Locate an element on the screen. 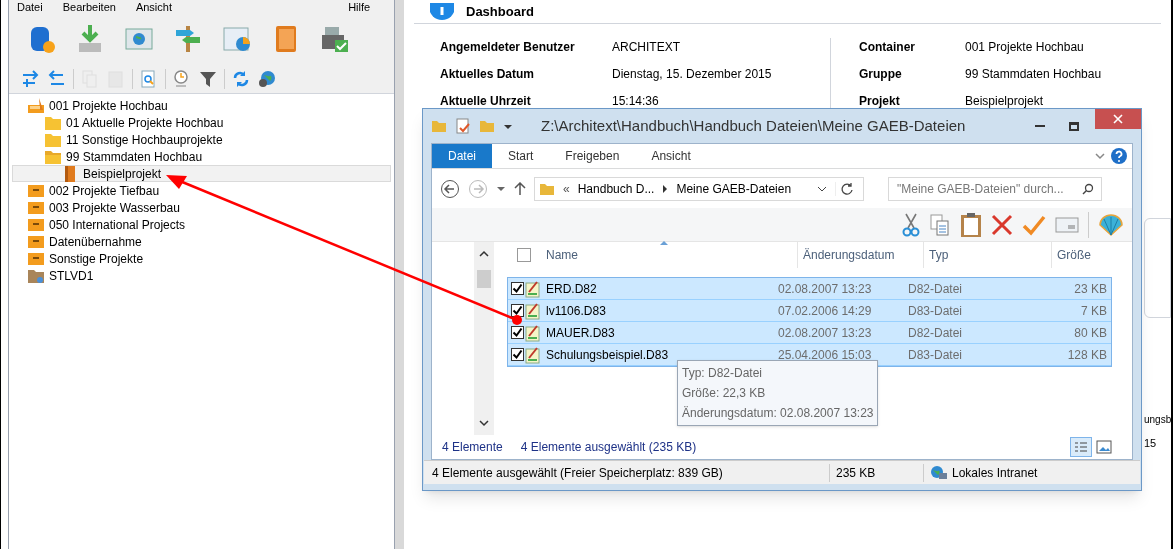 Image resolution: width=1173 pixels, height=549 pixels. status-text: Lokales Intranet is located at coordinates (995, 473).